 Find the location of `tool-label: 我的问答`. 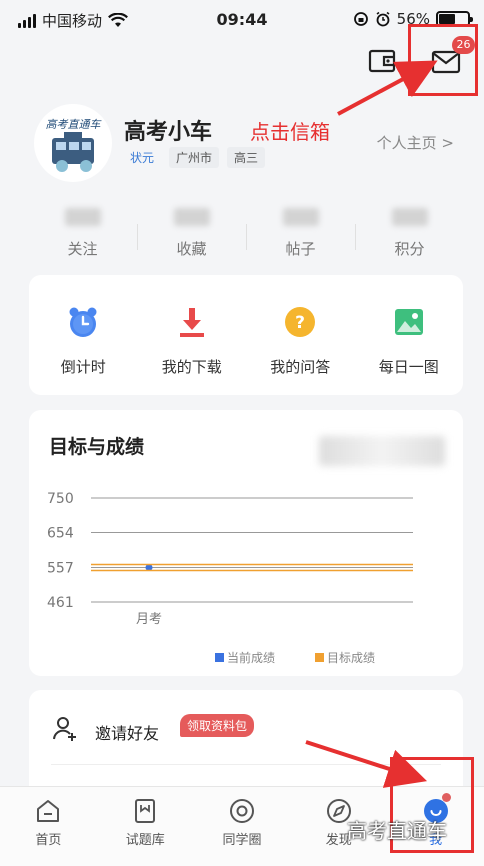

tool-label: 我的问答 is located at coordinates (300, 367).